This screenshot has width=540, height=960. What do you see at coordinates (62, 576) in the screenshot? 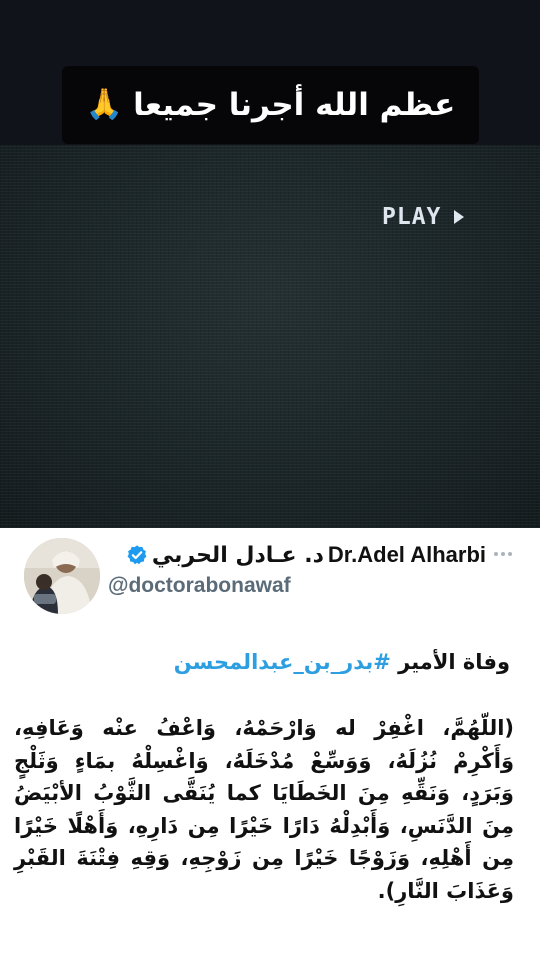
I see `author-avatar` at bounding box center [62, 576].